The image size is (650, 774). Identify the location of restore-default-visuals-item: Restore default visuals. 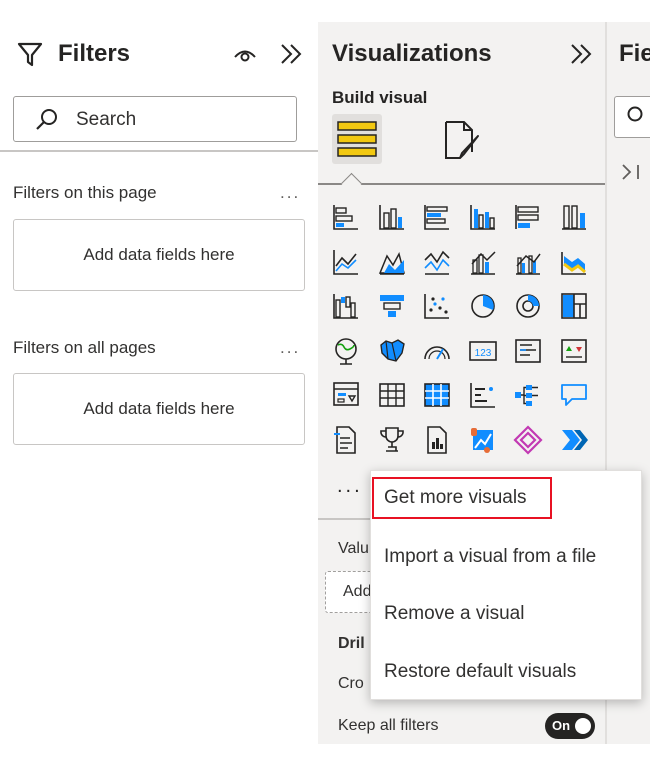
(480, 672).